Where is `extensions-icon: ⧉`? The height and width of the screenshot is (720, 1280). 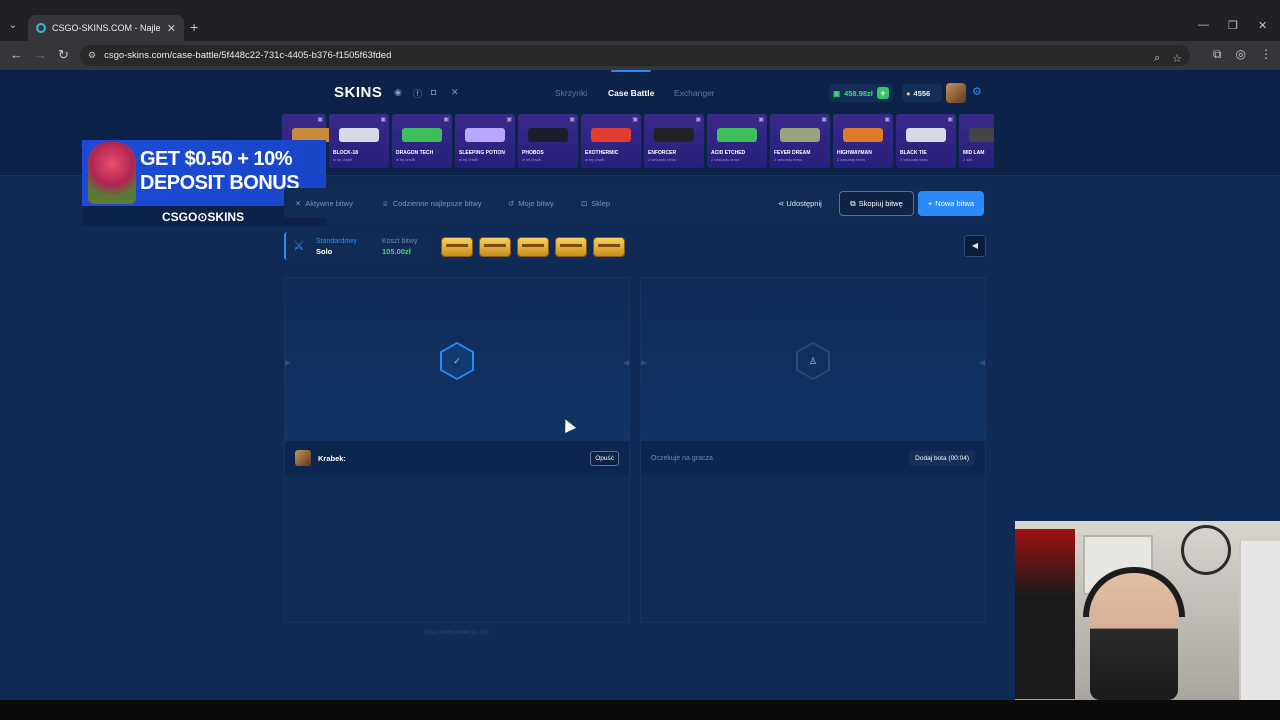
extensions-icon: ⧉ is located at coordinates (1217, 54).